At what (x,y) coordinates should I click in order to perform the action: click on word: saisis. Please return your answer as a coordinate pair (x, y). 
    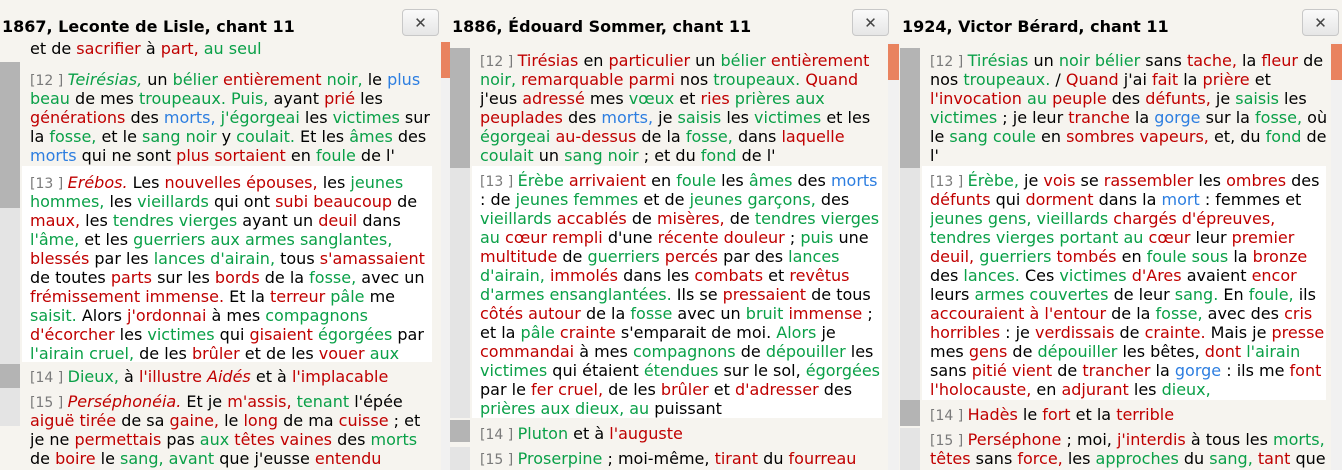
    Looking at the image, I should click on (1257, 98).